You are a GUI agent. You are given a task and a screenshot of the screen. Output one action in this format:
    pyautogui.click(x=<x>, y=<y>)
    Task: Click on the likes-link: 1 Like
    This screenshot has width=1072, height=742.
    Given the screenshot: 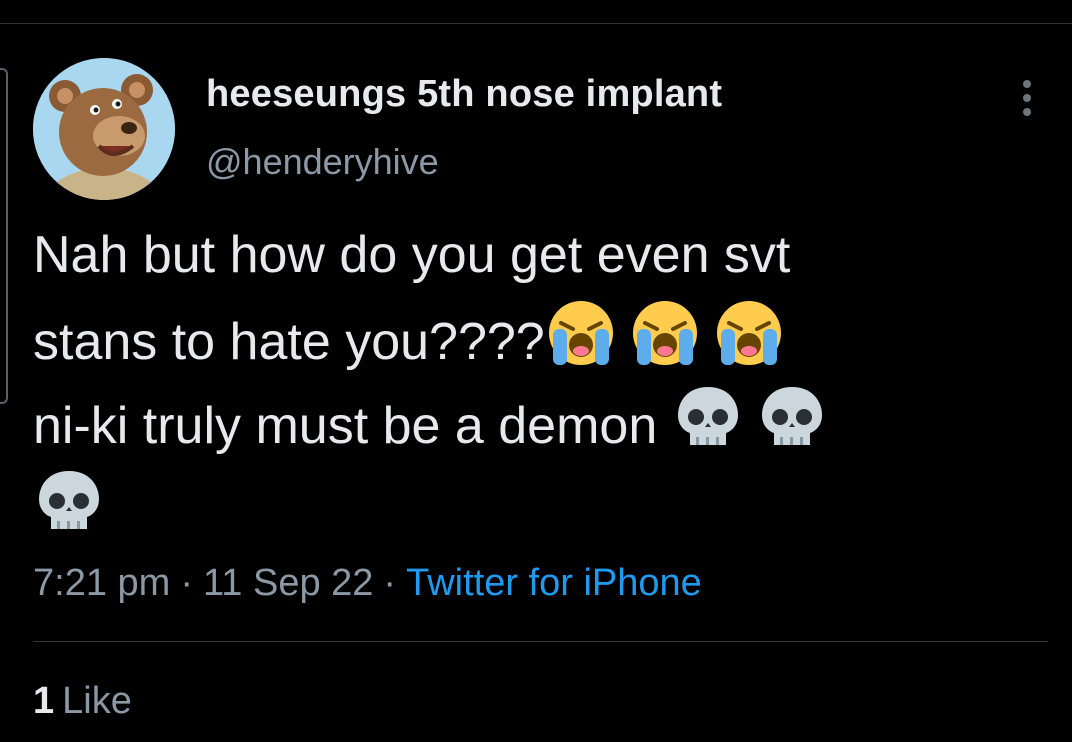 What is the action you would take?
    pyautogui.click(x=82, y=701)
    